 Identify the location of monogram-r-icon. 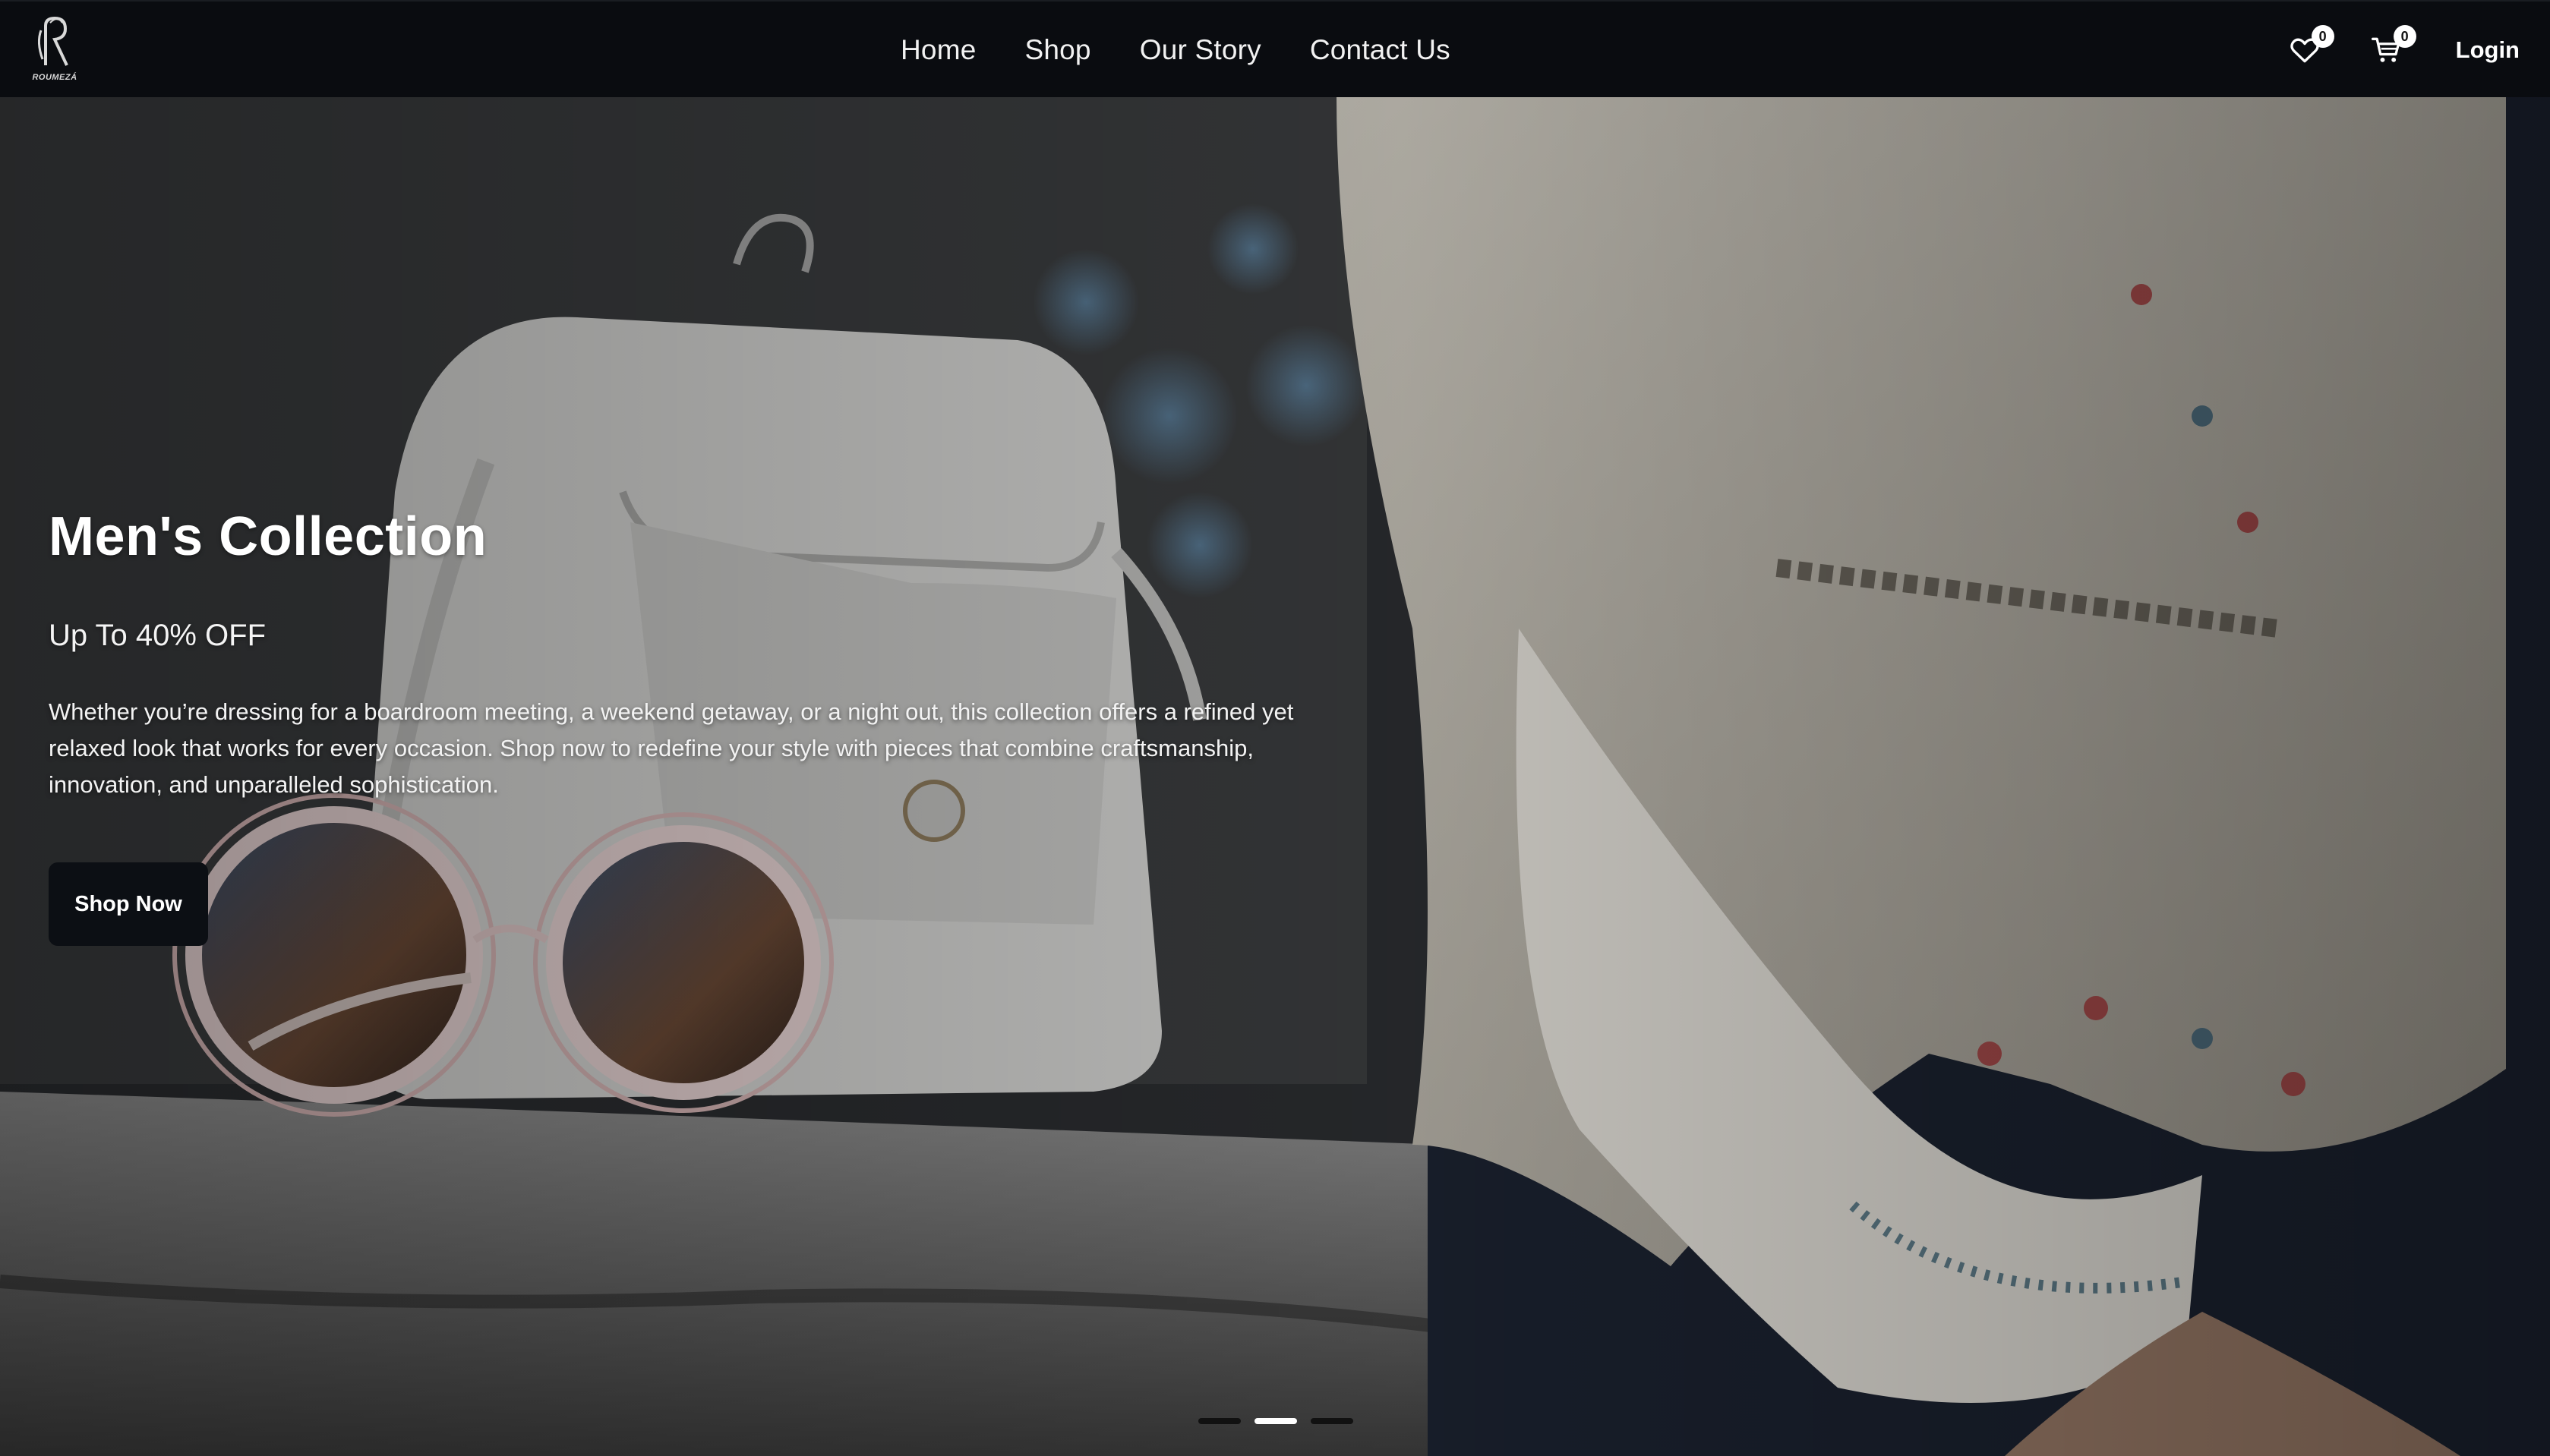
(52, 41).